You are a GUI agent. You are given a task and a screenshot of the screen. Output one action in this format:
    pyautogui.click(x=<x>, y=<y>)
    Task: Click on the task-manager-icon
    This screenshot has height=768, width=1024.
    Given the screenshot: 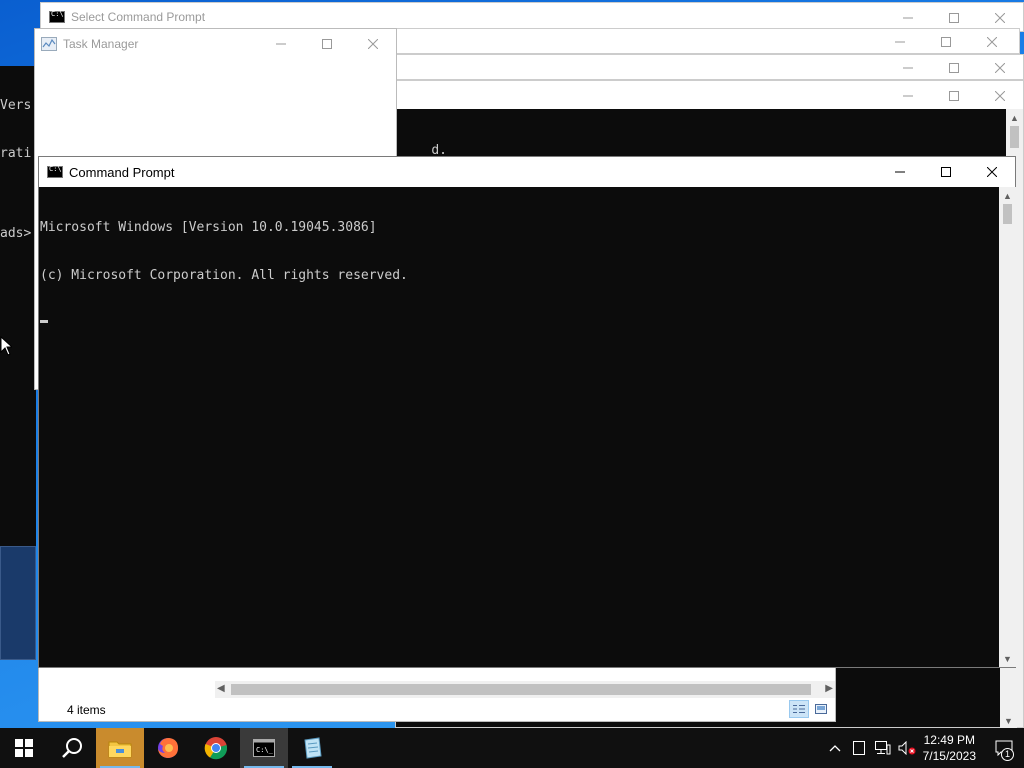 What is the action you would take?
    pyautogui.click(x=49, y=43)
    